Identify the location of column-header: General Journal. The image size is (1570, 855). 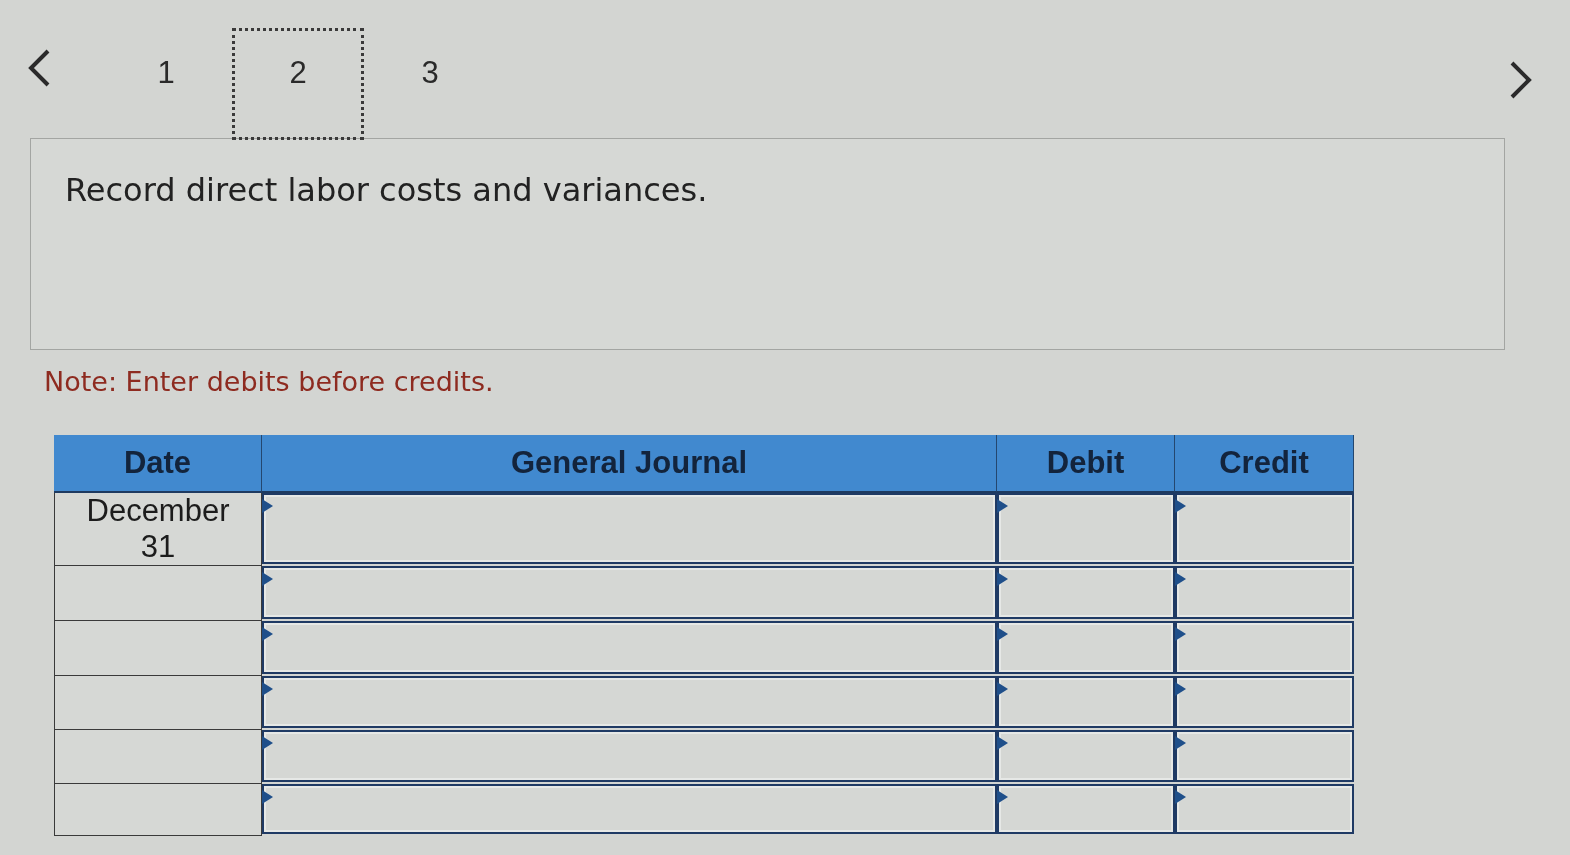
(629, 464).